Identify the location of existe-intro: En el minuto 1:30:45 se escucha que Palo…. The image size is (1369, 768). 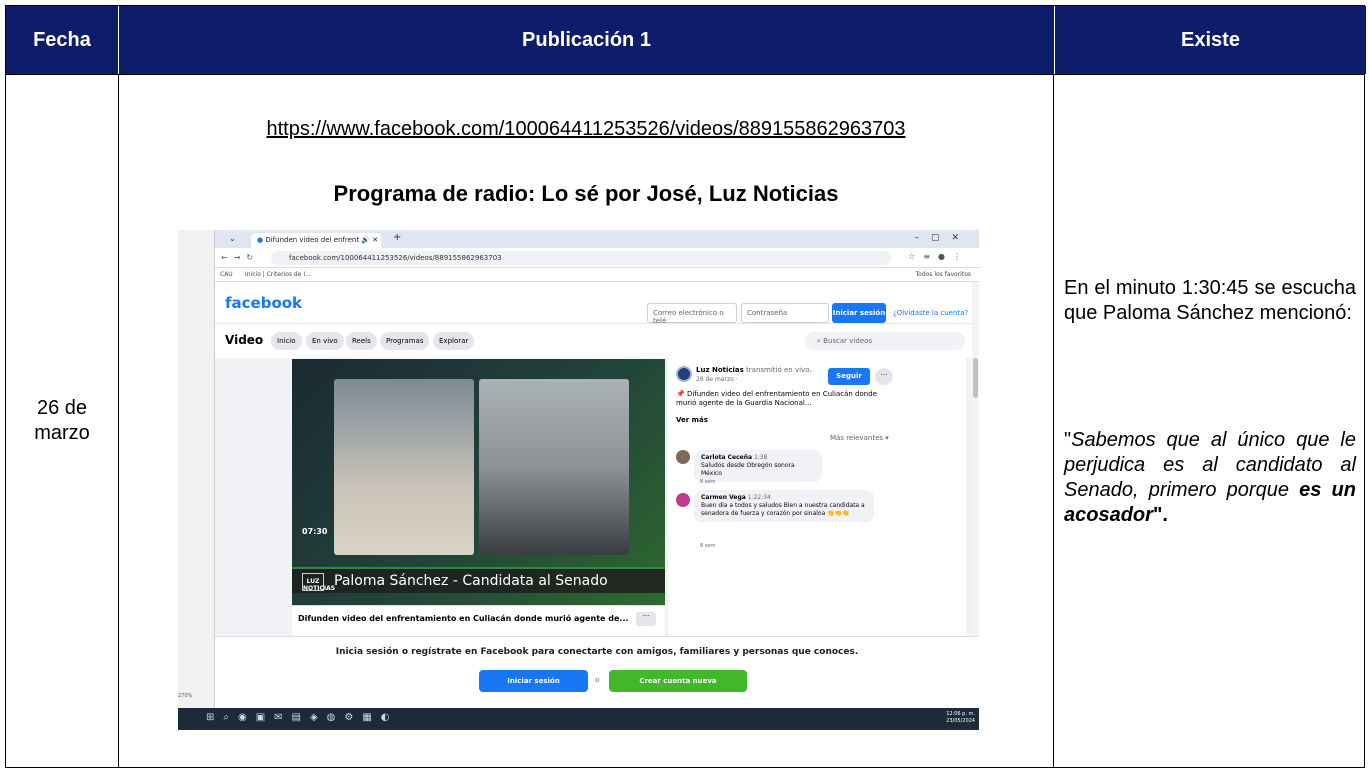
(1210, 300).